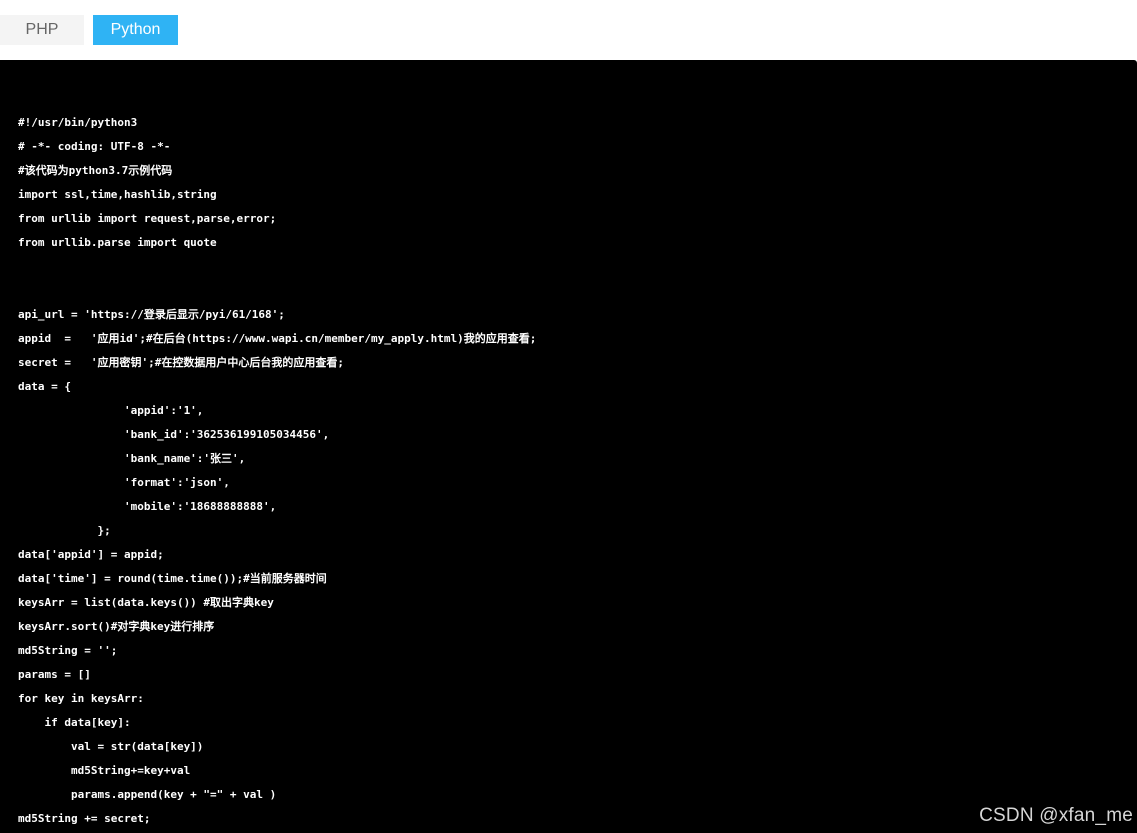 Image resolution: width=1137 pixels, height=833 pixels. Describe the element at coordinates (54, 674) in the screenshot. I see `code-line: params = []` at that location.